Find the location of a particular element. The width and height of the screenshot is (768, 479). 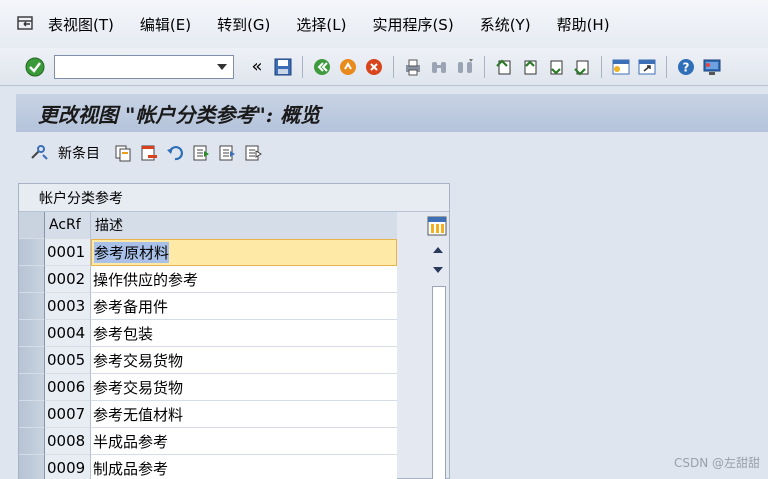

acrf-cell: 0001 is located at coordinates (68, 252).